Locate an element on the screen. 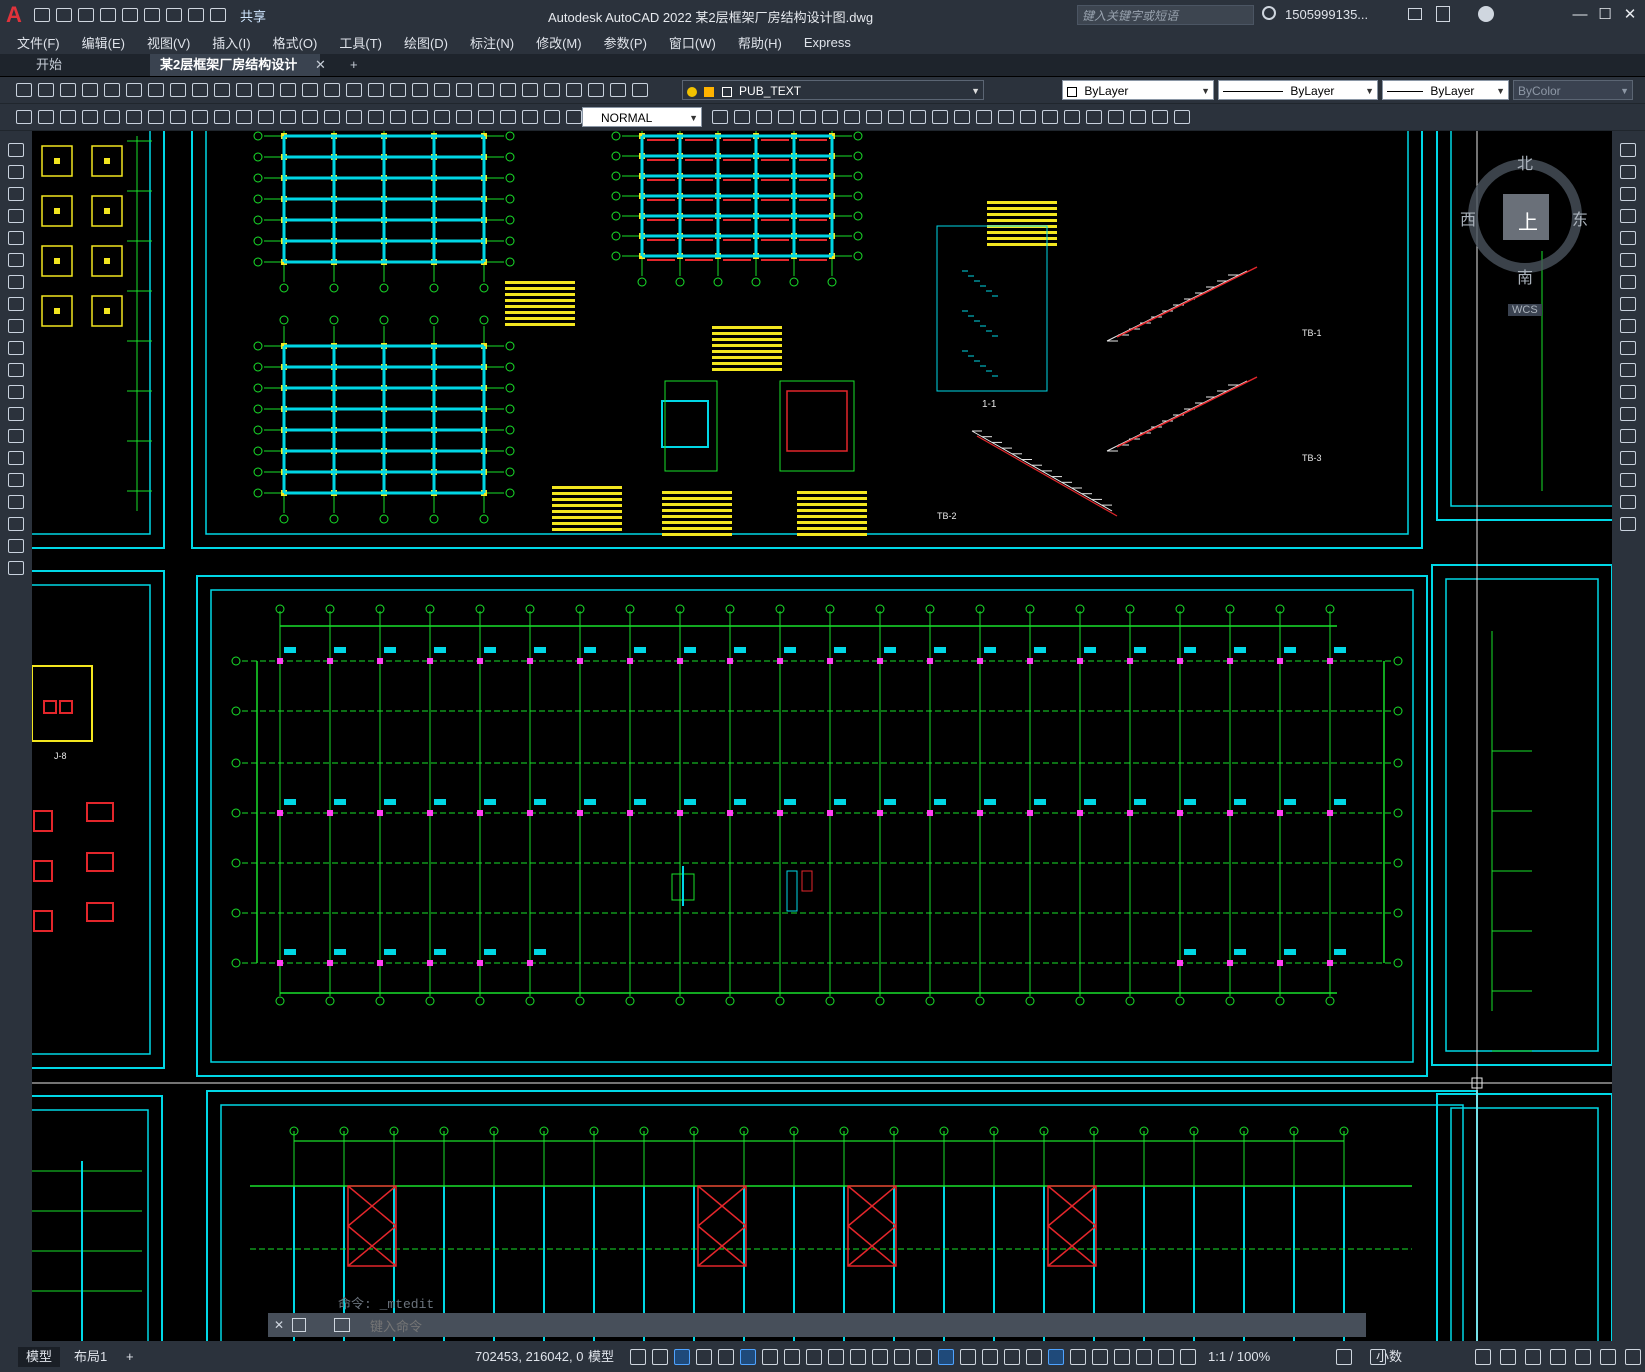 The image size is (1645, 1372). menu-view: 视图(V) is located at coordinates (168, 42).